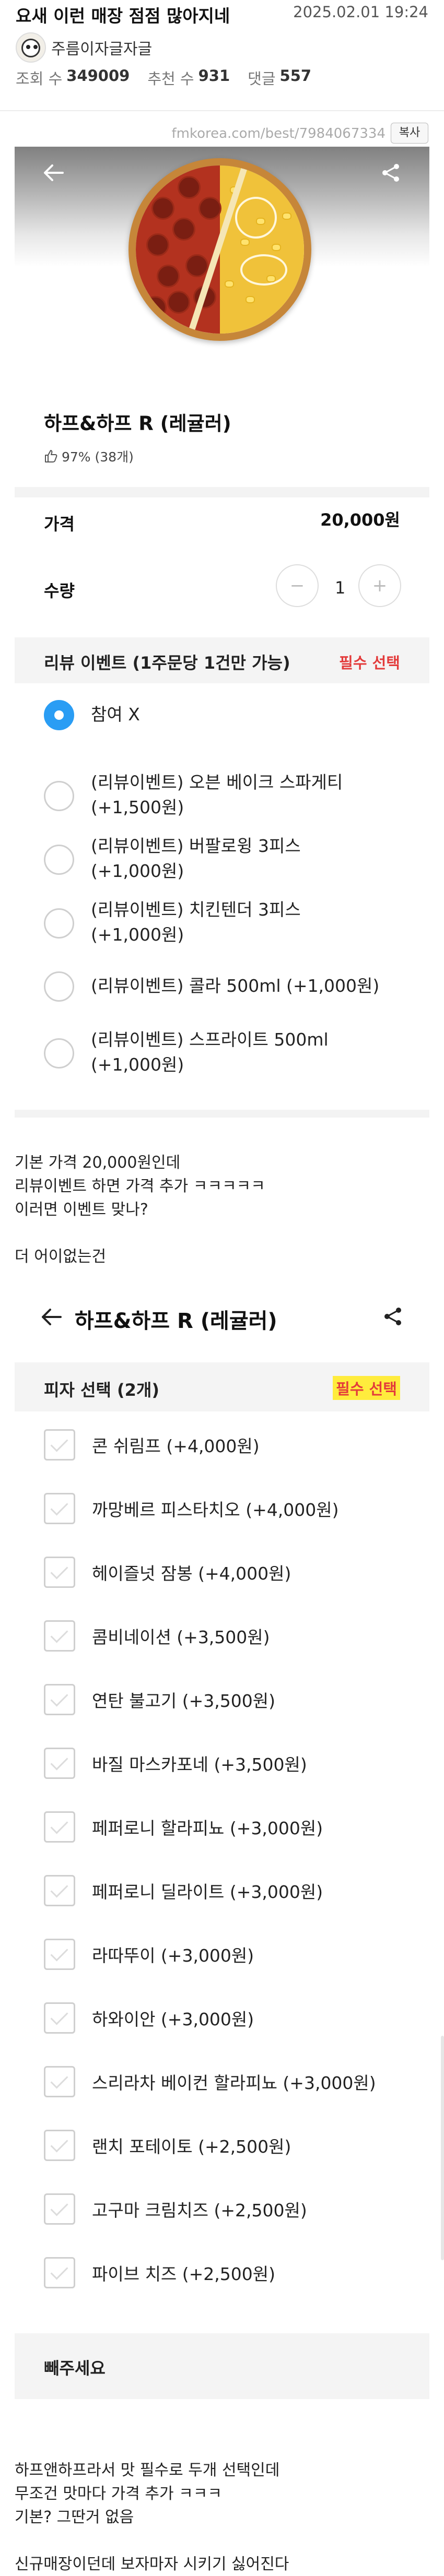  Describe the element at coordinates (219, 249) in the screenshot. I see `pizza-image` at that location.